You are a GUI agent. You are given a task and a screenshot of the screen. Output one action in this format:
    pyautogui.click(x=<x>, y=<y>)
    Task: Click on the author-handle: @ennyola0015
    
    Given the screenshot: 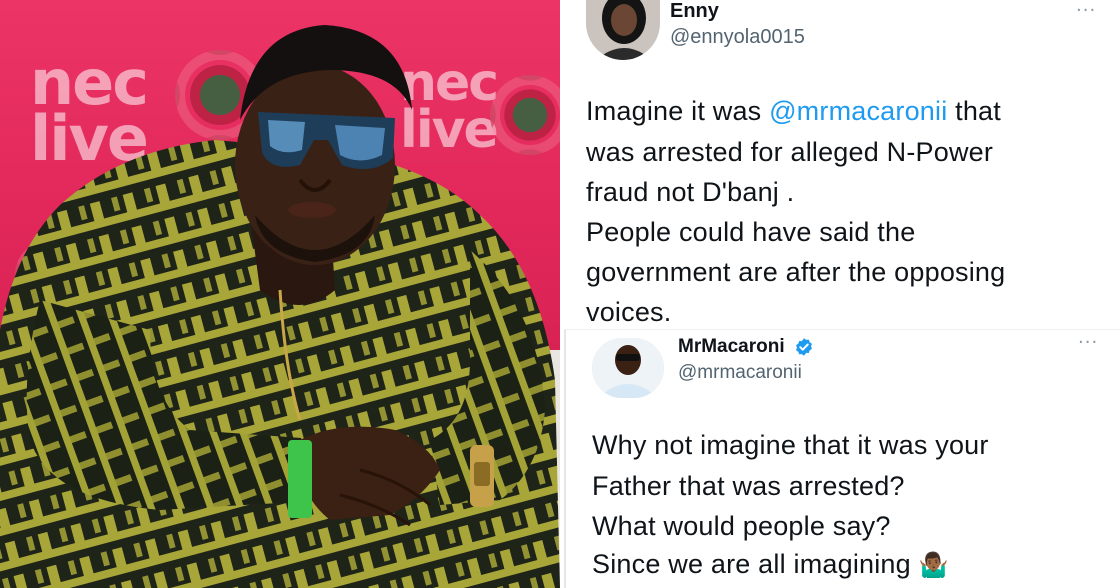 What is the action you would take?
    pyautogui.click(x=737, y=37)
    